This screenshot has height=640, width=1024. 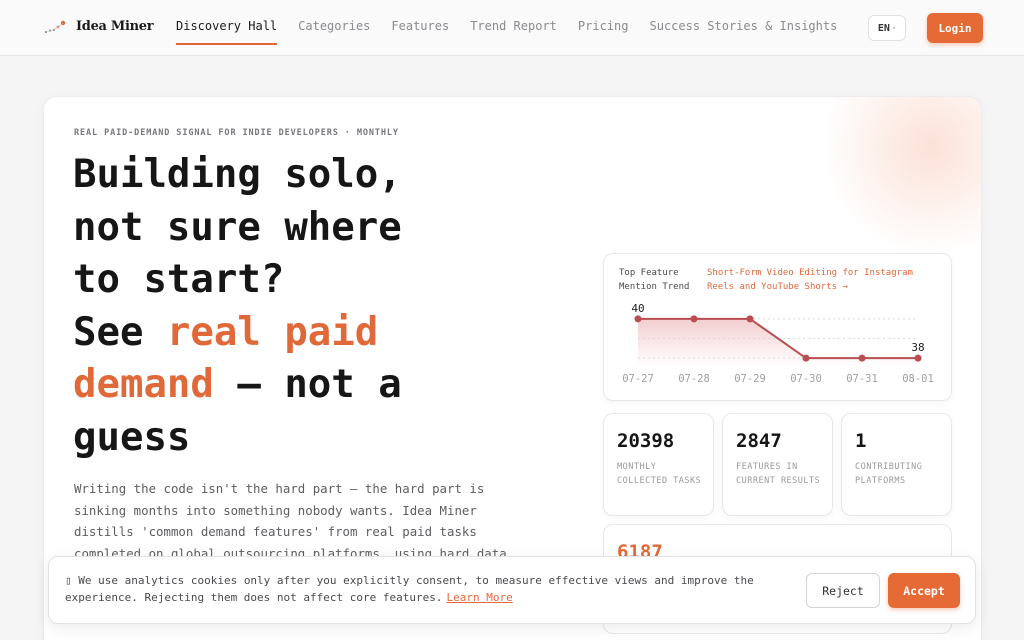 What do you see at coordinates (638, 379) in the screenshot?
I see `x-tick-label: 07-27` at bounding box center [638, 379].